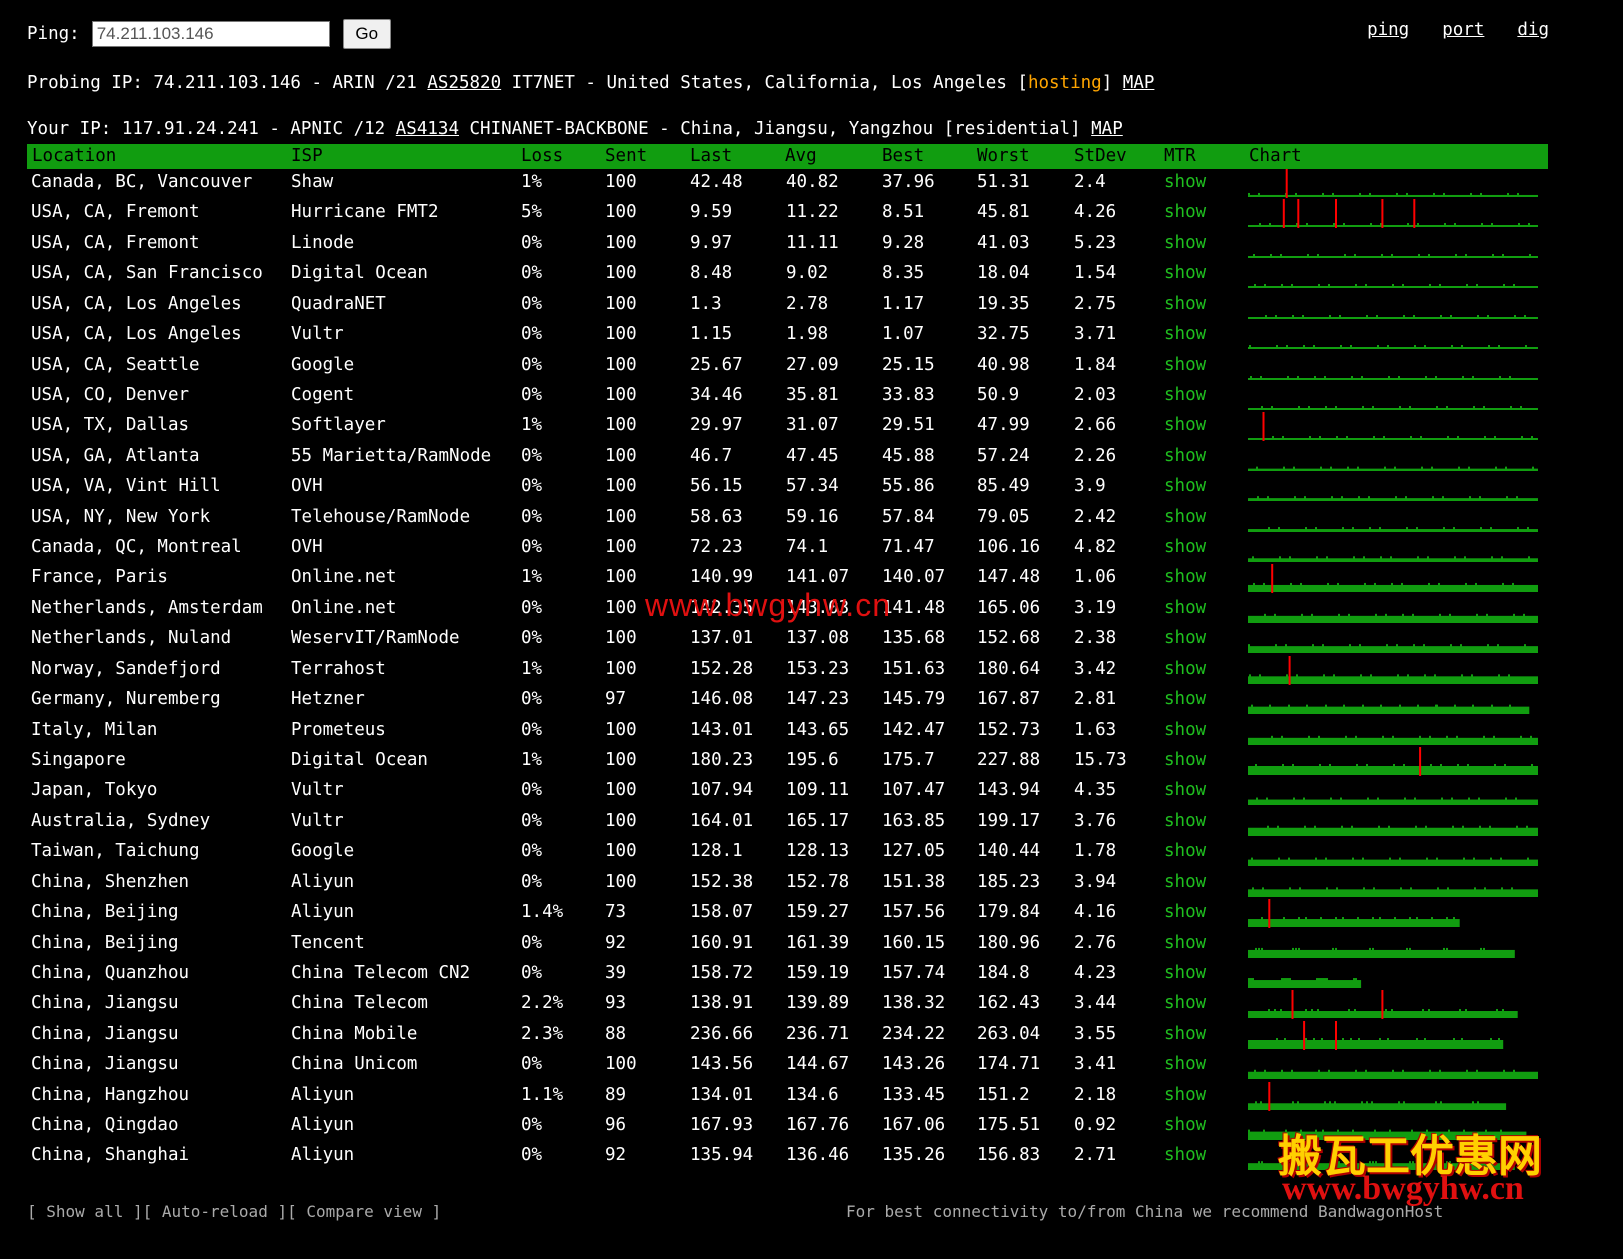  Describe the element at coordinates (366, 34) in the screenshot. I see `go-button: Go` at that location.